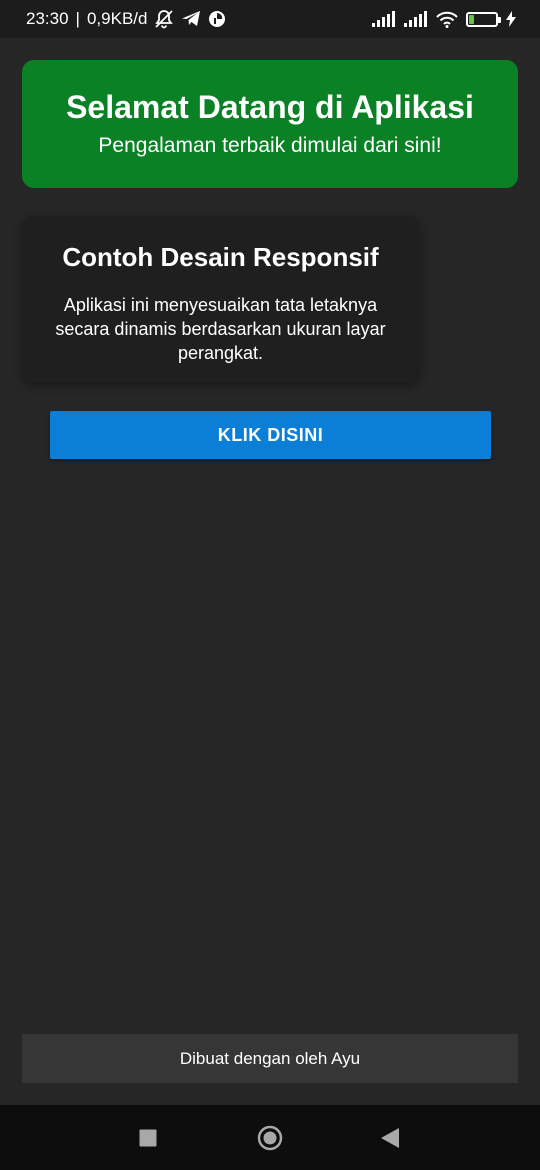  Describe the element at coordinates (148, 1137) in the screenshot. I see `recents-icon` at that location.